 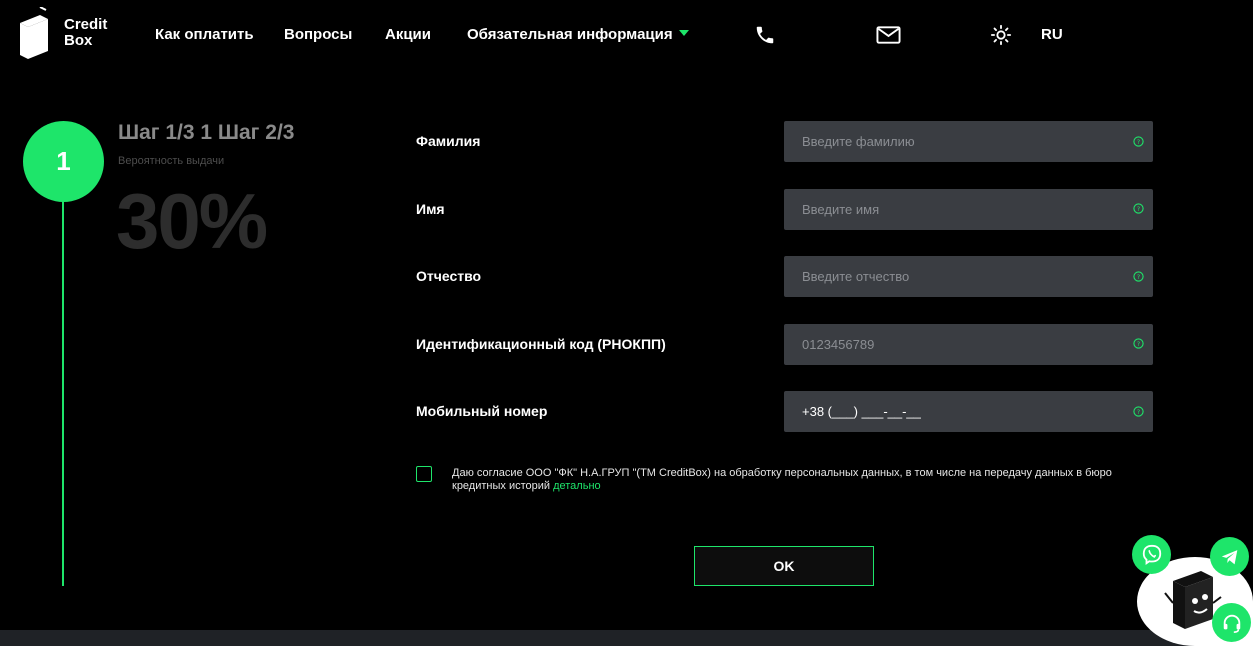 I want to click on nav-mandatory-info-label: Обязательная информация, so click(x=570, y=34).